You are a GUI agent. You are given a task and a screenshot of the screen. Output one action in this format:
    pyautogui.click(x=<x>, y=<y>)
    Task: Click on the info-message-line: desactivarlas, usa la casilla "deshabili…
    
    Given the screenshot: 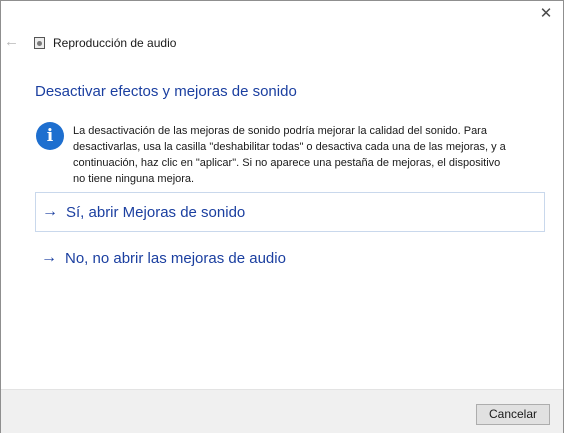 What is the action you would take?
    pyautogui.click(x=289, y=147)
    